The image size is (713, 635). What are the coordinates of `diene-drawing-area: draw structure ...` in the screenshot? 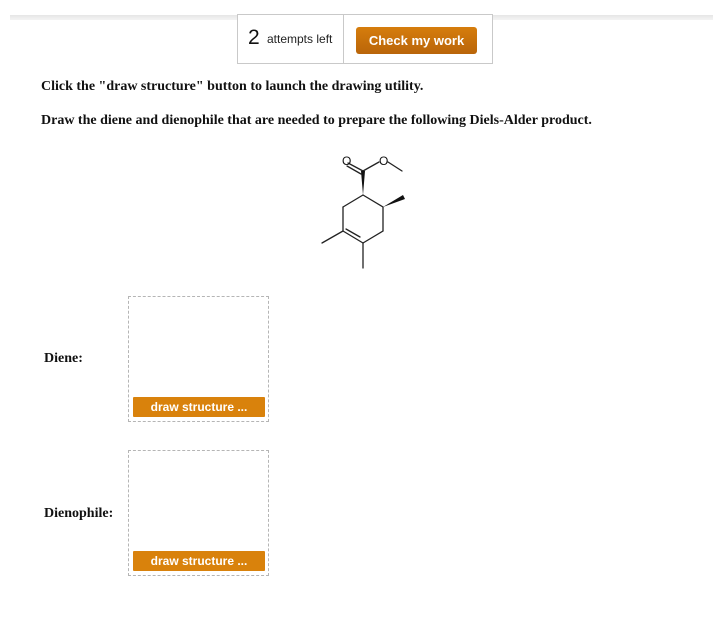 It's located at (198, 359).